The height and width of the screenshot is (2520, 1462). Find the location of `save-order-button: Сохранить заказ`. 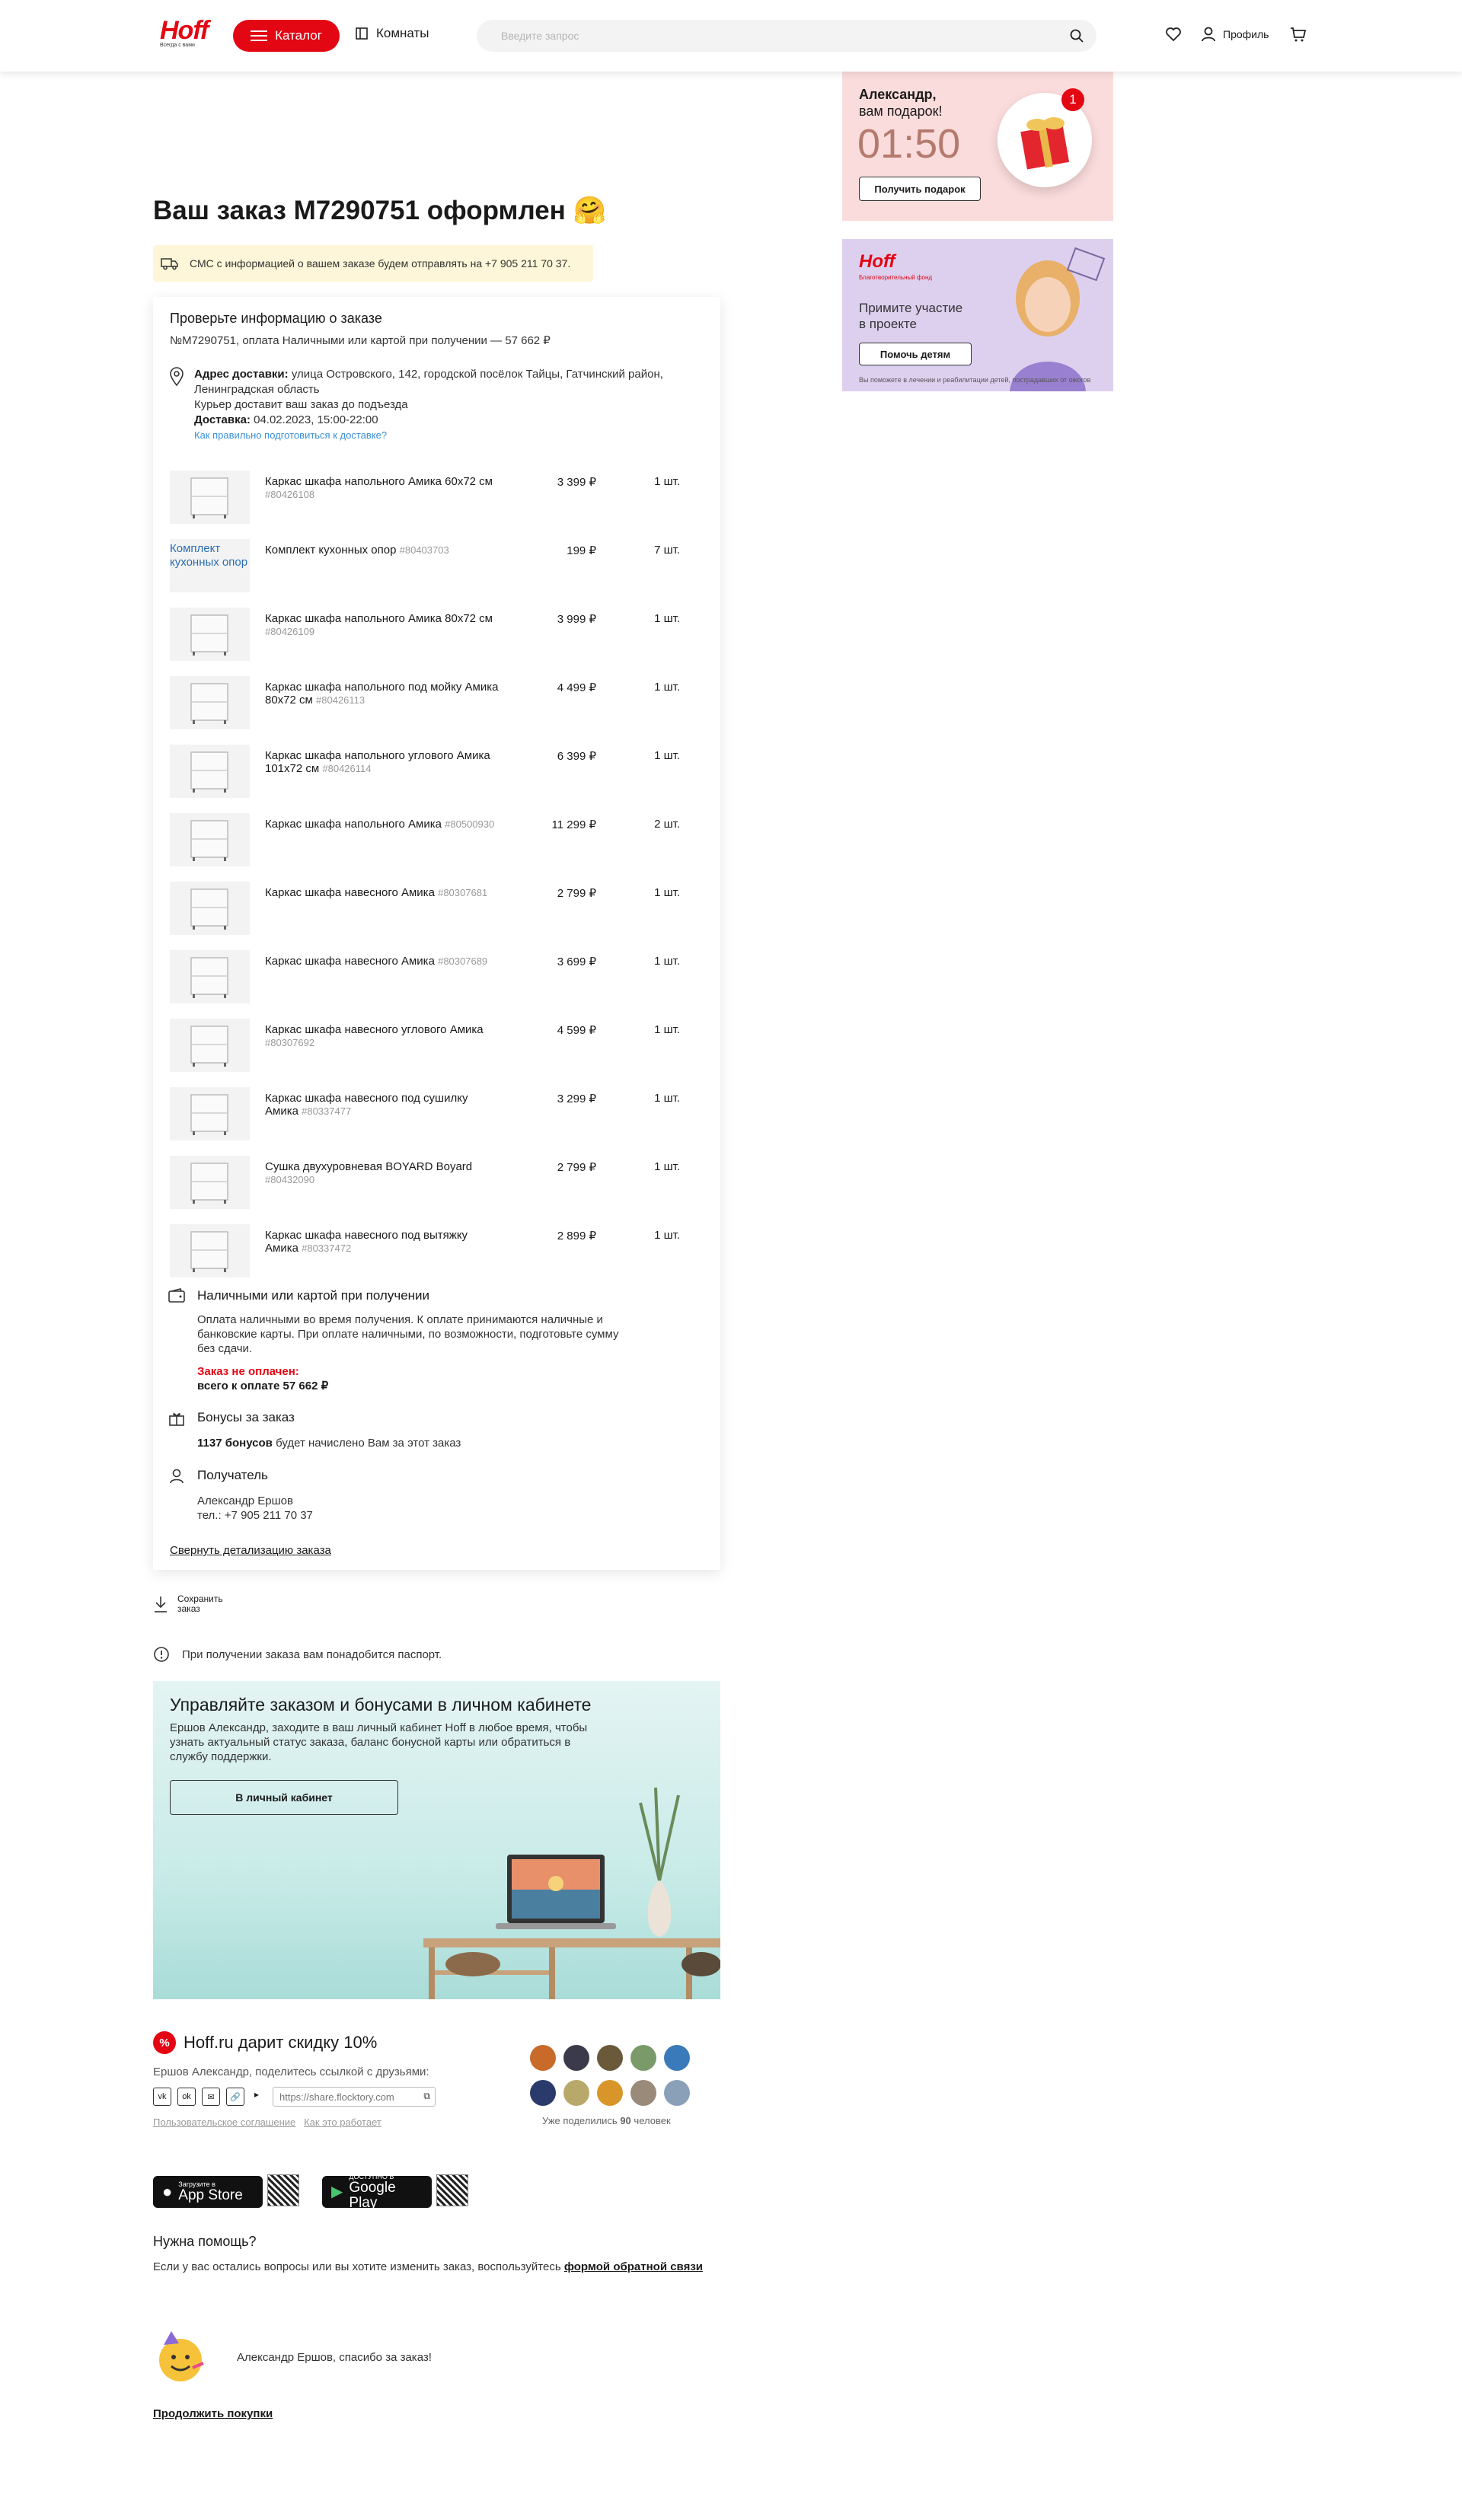

save-order-button: Сохранить заказ is located at coordinates (192, 1604).